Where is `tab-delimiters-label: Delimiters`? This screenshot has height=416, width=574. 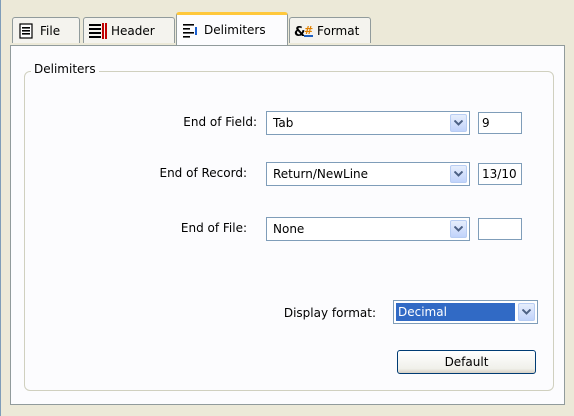
tab-delimiters-label: Delimiters is located at coordinates (235, 30).